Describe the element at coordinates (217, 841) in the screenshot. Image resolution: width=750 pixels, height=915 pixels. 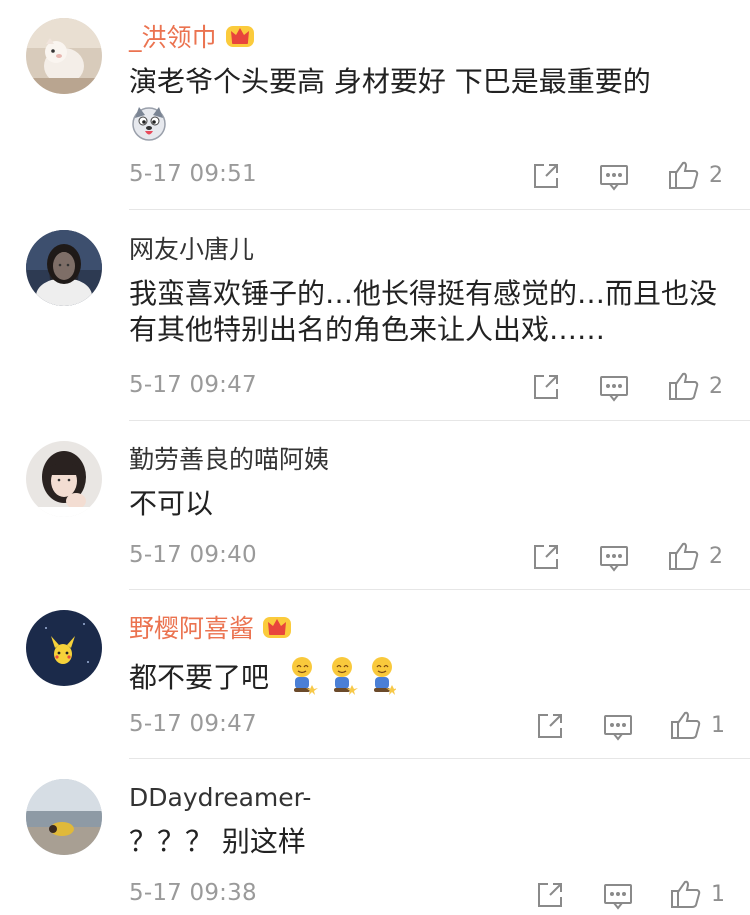
I see `comment-text: ？？？ 别这样` at that location.